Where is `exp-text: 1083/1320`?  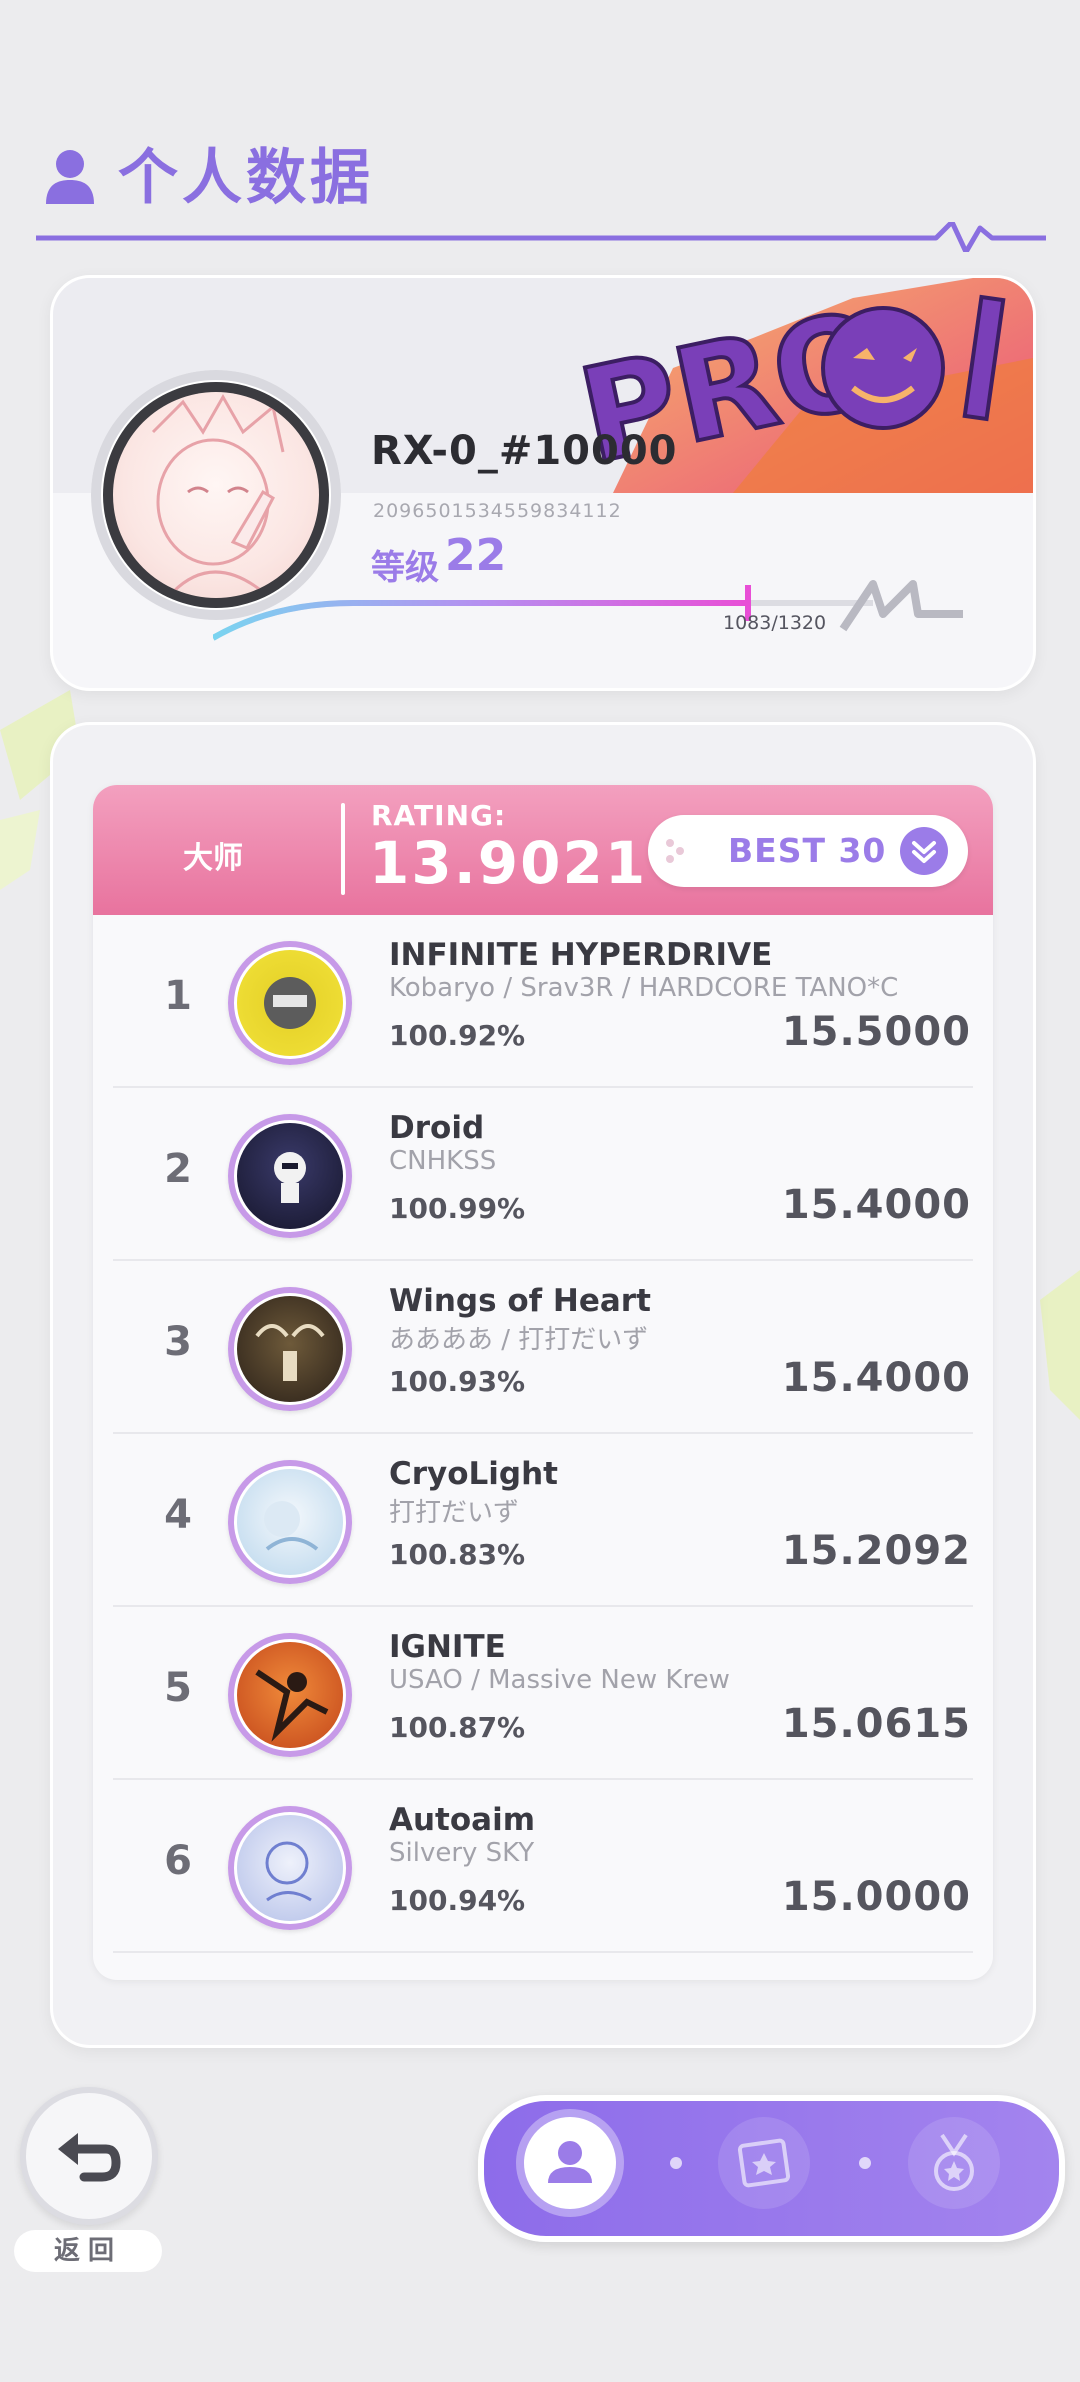
exp-text: 1083/1320 is located at coordinates (775, 623).